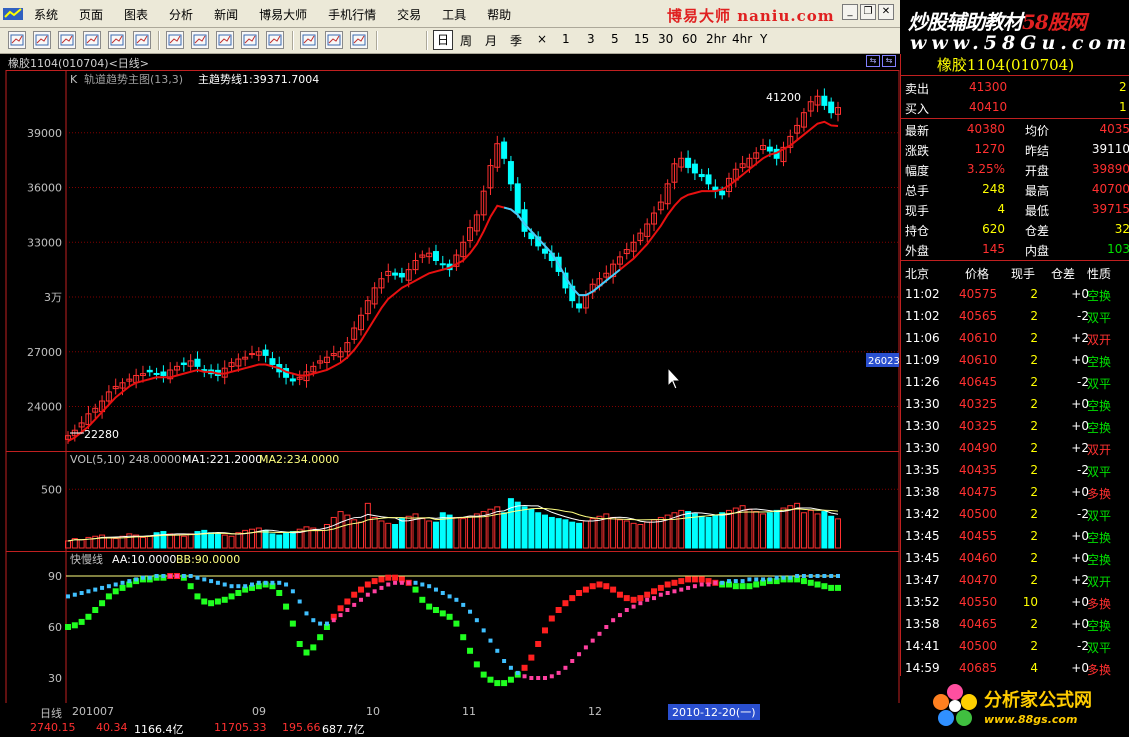 Image resolution: width=1129 pixels, height=737 pixels. Describe the element at coordinates (17, 40) in the screenshot. I see `grid-icon` at that location.